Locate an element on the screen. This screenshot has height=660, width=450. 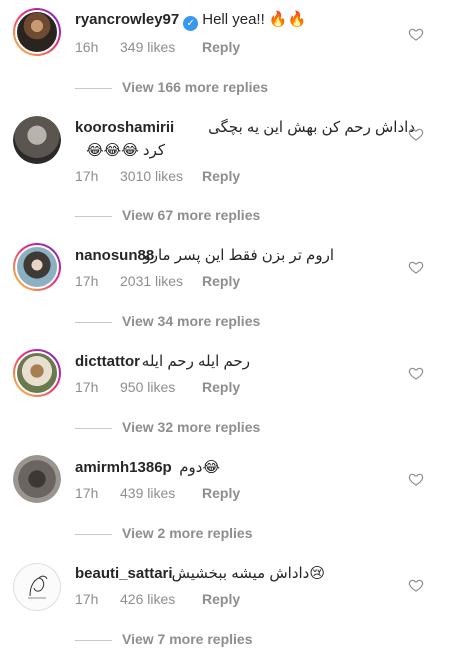
comment-body: ryancrowley97 ✓ Hell yea!! 🔥🔥 is located at coordinates (242, 20).